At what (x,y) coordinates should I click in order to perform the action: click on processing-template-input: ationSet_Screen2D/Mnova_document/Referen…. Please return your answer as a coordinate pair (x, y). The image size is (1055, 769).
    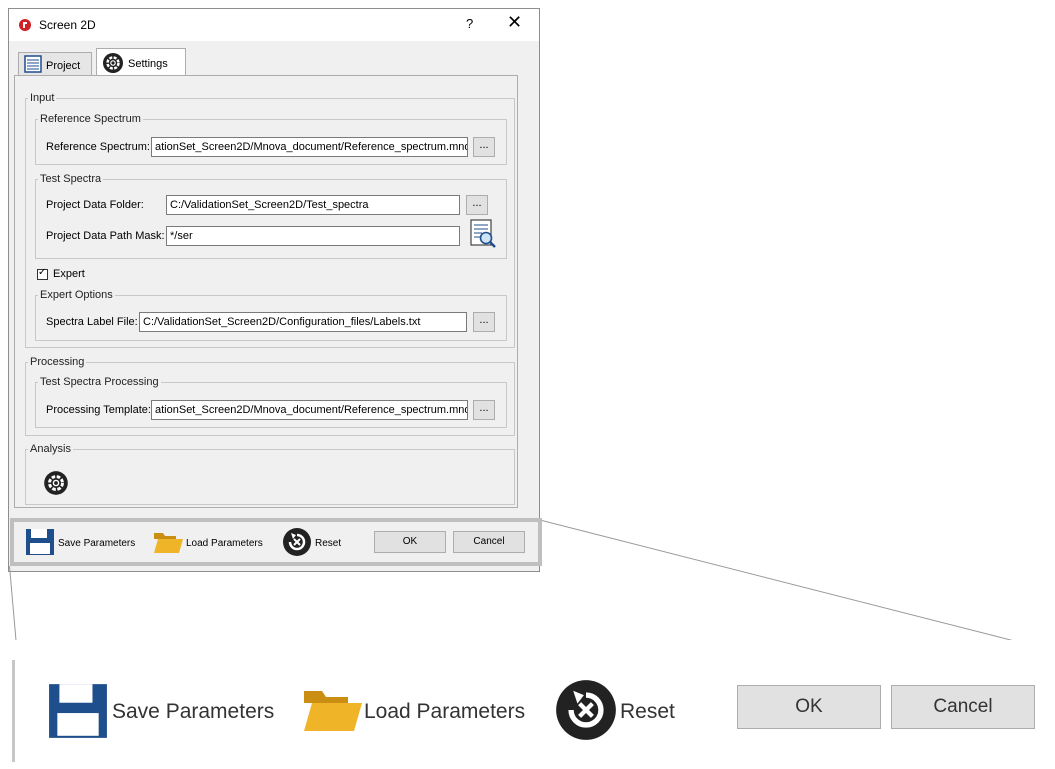
    Looking at the image, I should click on (309, 410).